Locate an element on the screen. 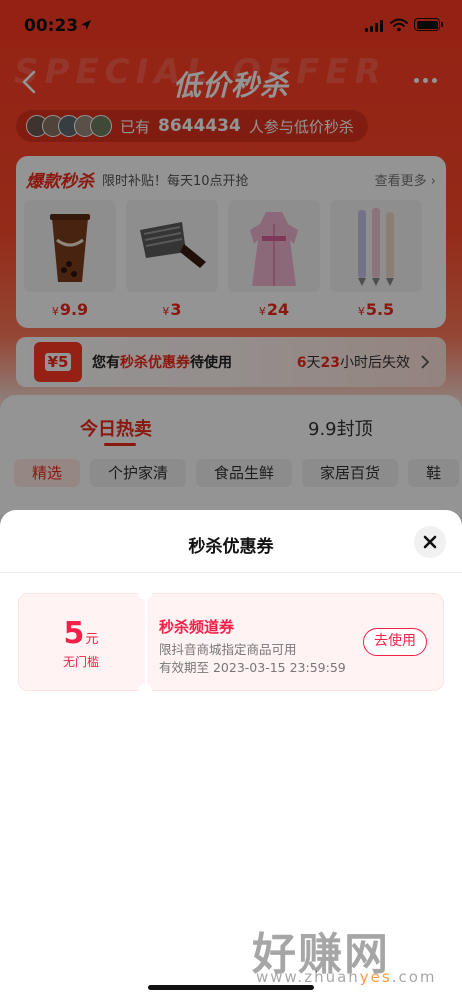 Image resolution: width=462 pixels, height=1000 pixels. watermark-url: www.zhuanyes.com is located at coordinates (346, 977).